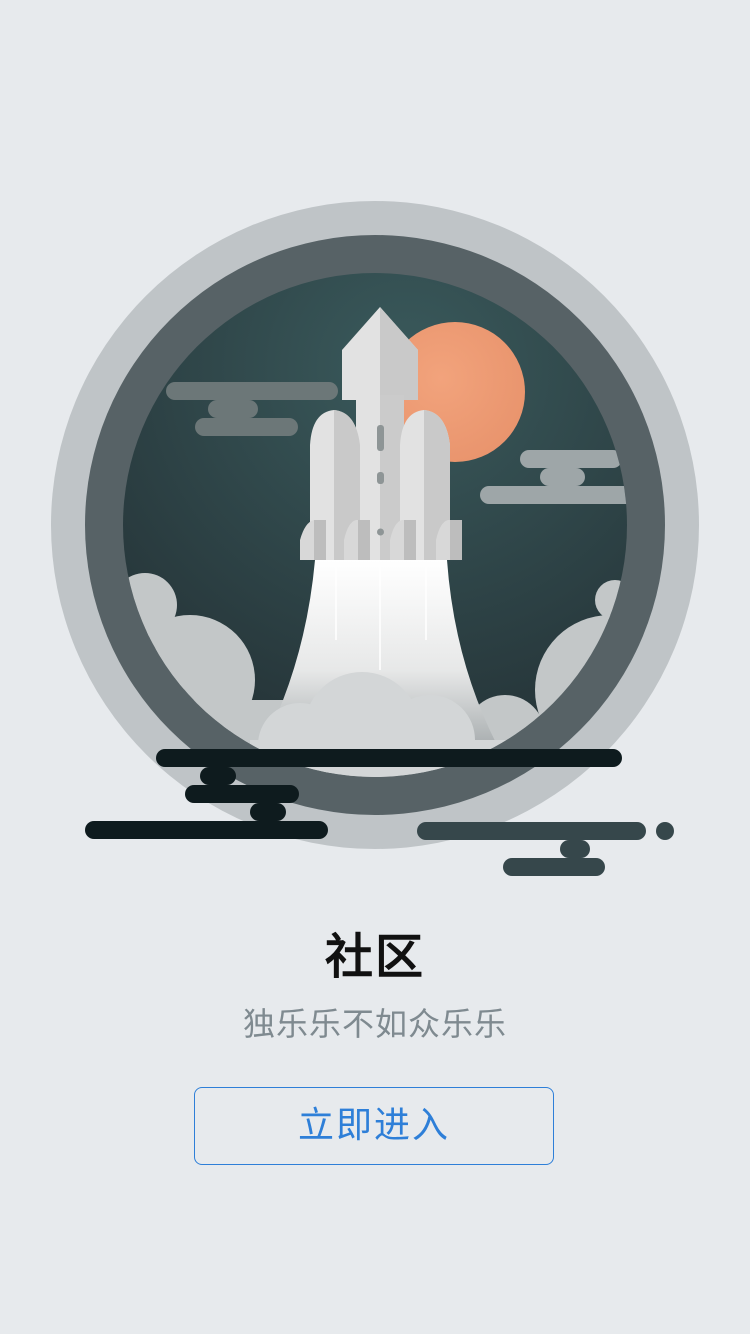 The height and width of the screenshot is (1334, 750). What do you see at coordinates (545, 849) in the screenshot?
I see `foreground-clouds-grey` at bounding box center [545, 849].